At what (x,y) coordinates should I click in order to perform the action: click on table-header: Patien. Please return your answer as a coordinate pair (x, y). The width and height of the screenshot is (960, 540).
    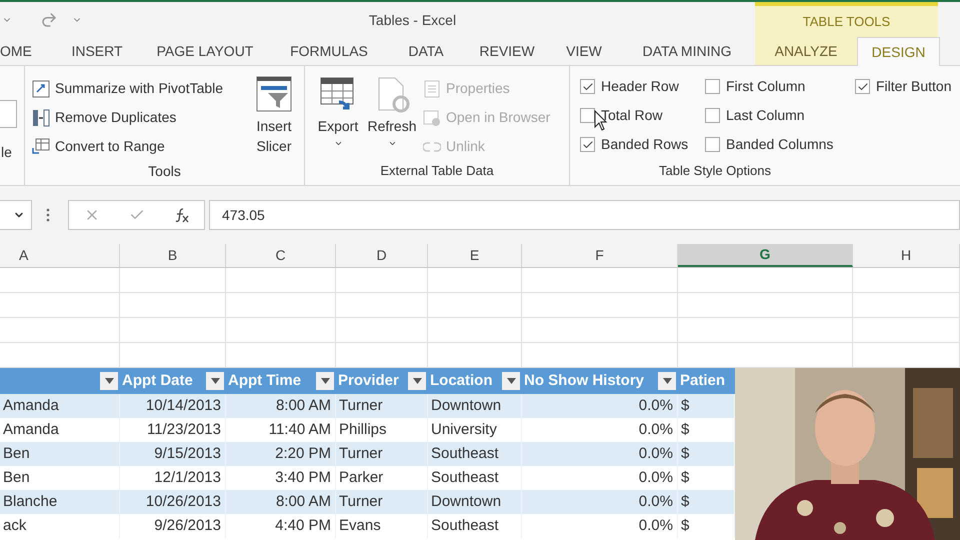
    Looking at the image, I should click on (703, 380).